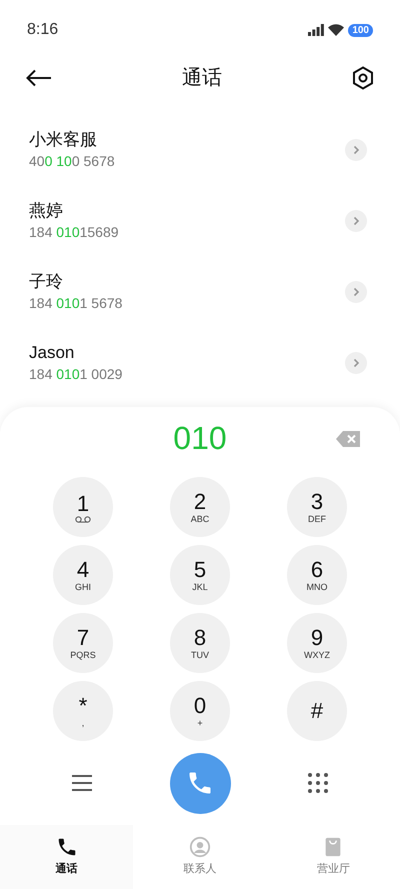 The width and height of the screenshot is (400, 889). What do you see at coordinates (200, 587) in the screenshot?
I see `key-letters: JKL` at bounding box center [200, 587].